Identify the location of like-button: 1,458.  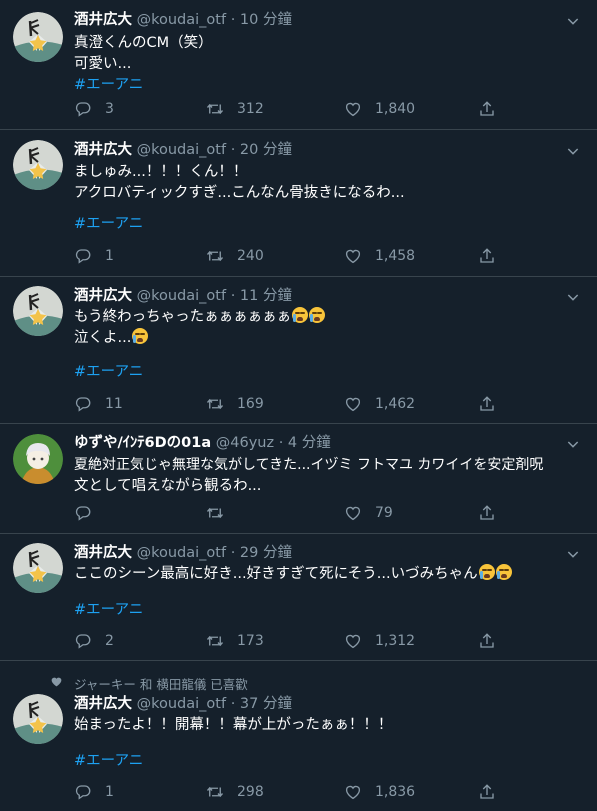
(379, 256).